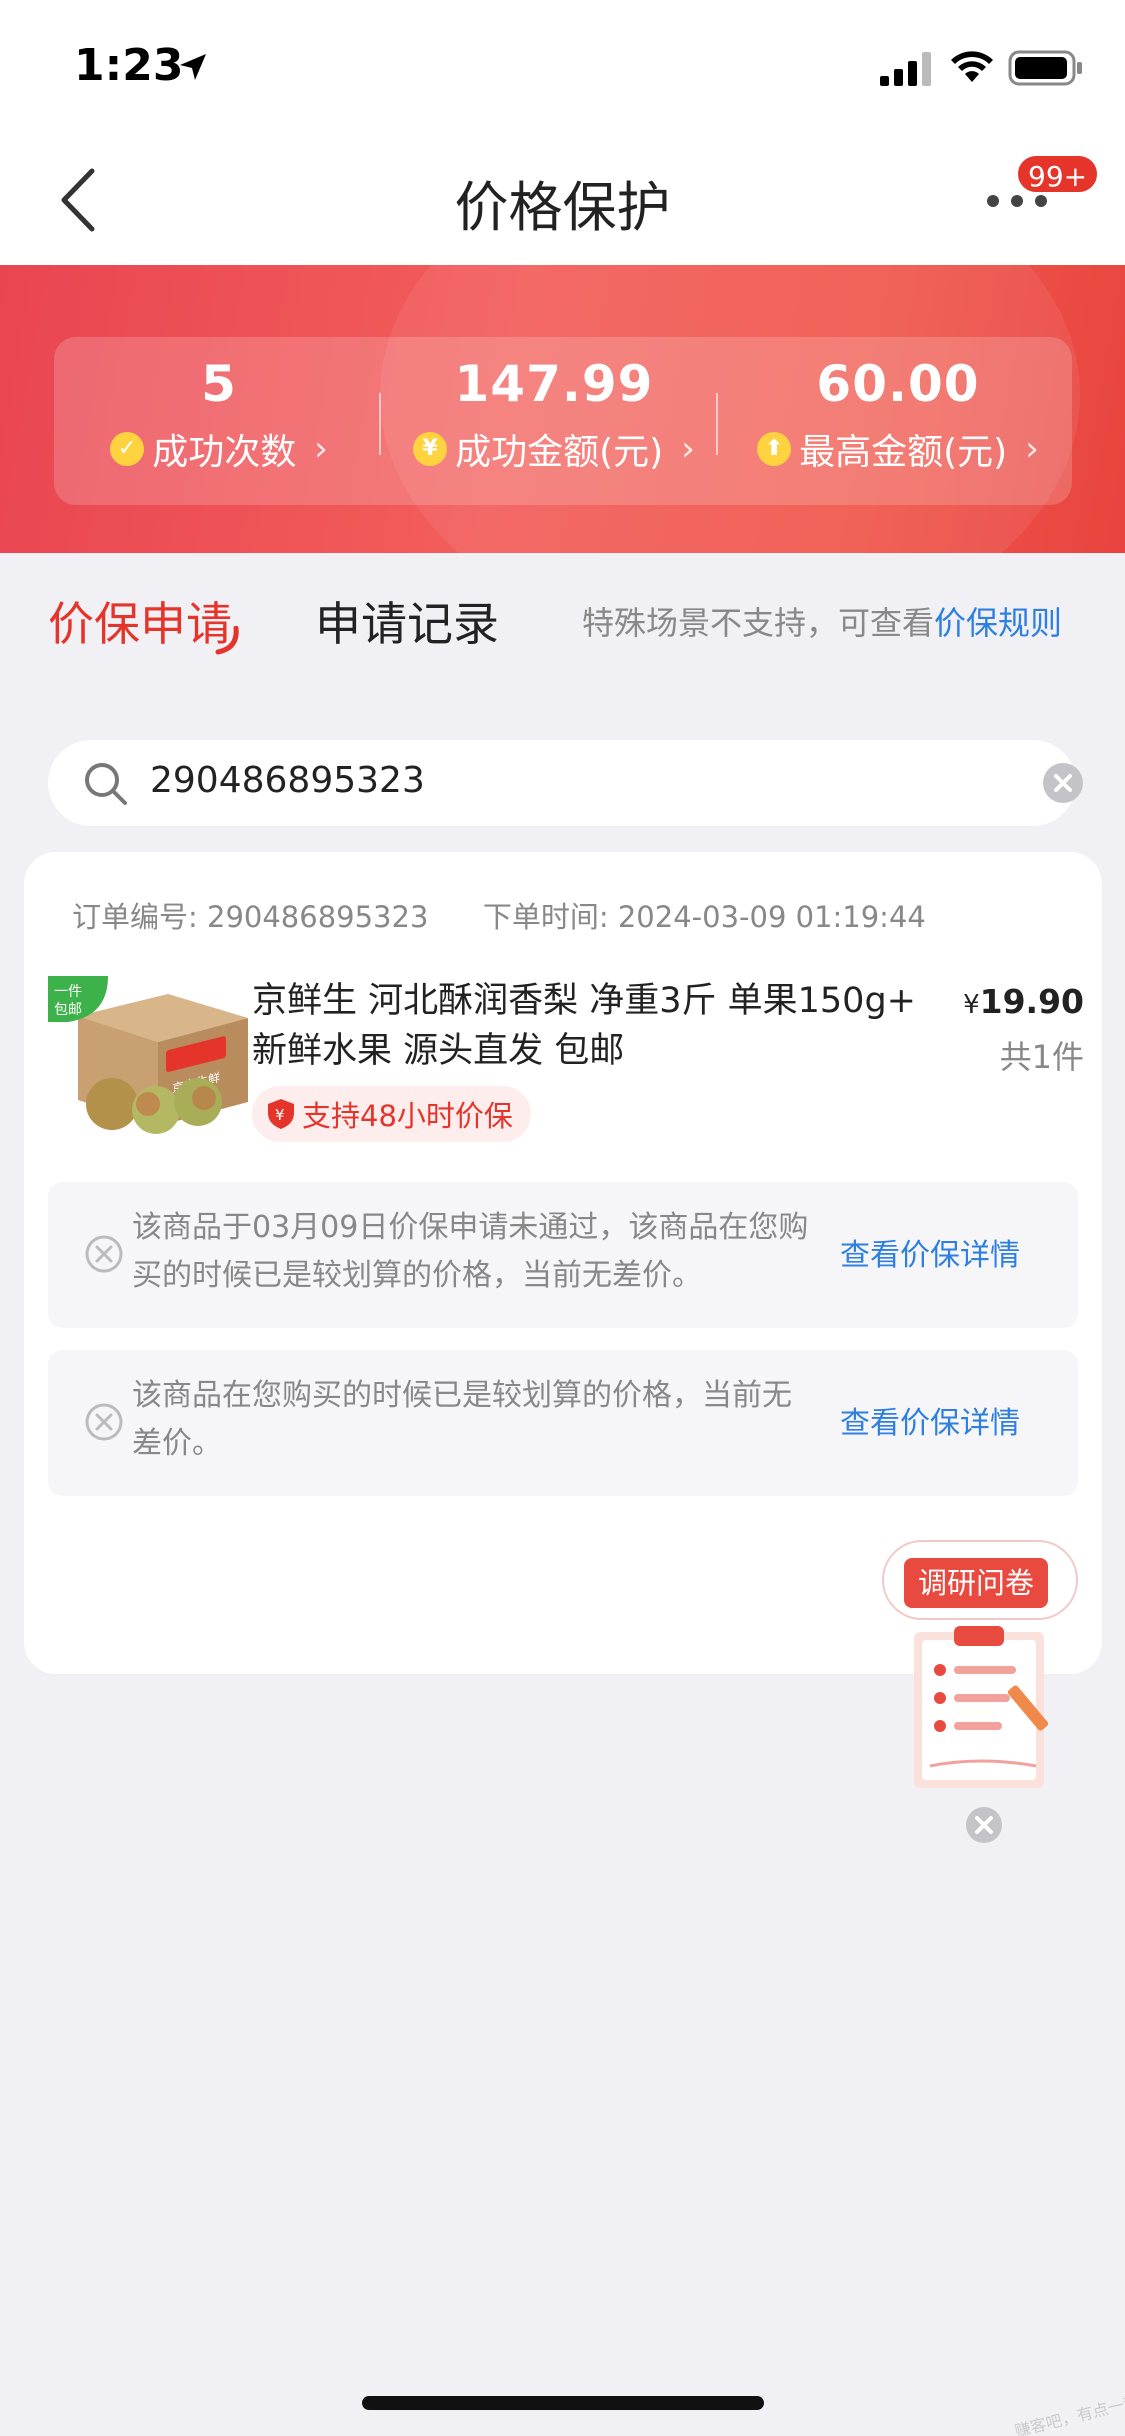 This screenshot has height=2436, width=1125. I want to click on home-indicator, so click(563, 2403).